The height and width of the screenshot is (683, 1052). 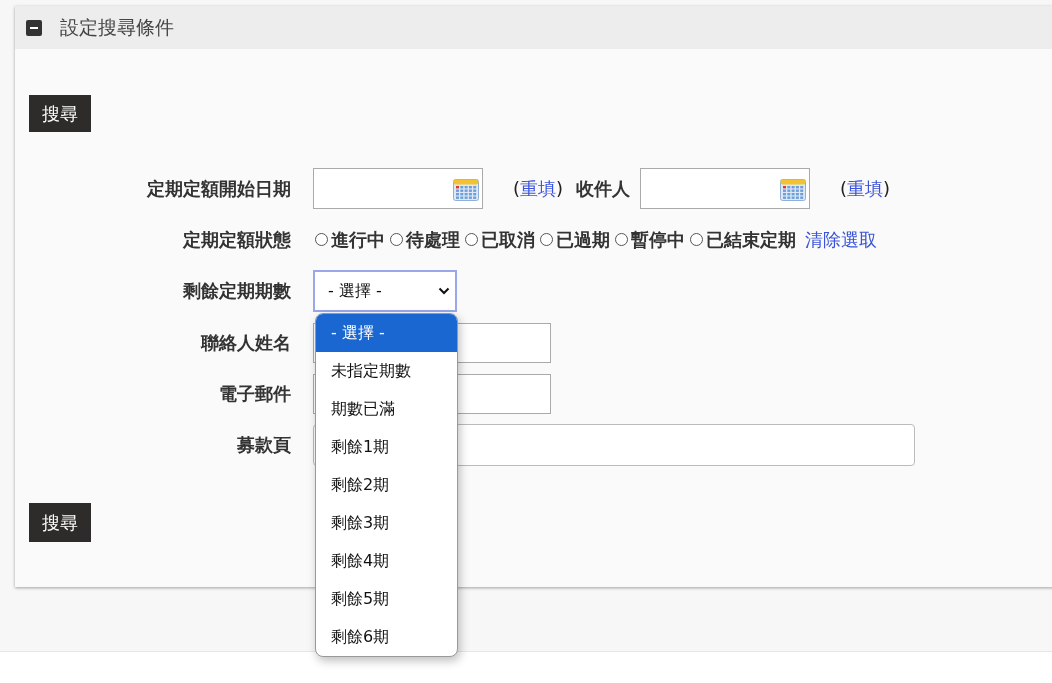 I want to click on dropdown-option: 剩餘2期, so click(x=386, y=485).